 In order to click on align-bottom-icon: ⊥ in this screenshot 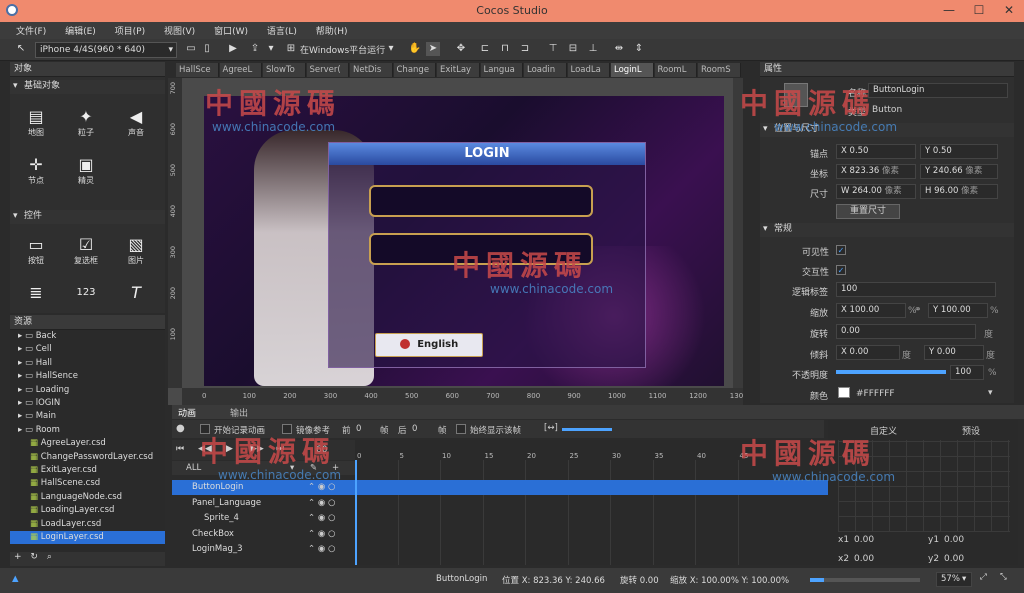, I will do `click(593, 49)`.